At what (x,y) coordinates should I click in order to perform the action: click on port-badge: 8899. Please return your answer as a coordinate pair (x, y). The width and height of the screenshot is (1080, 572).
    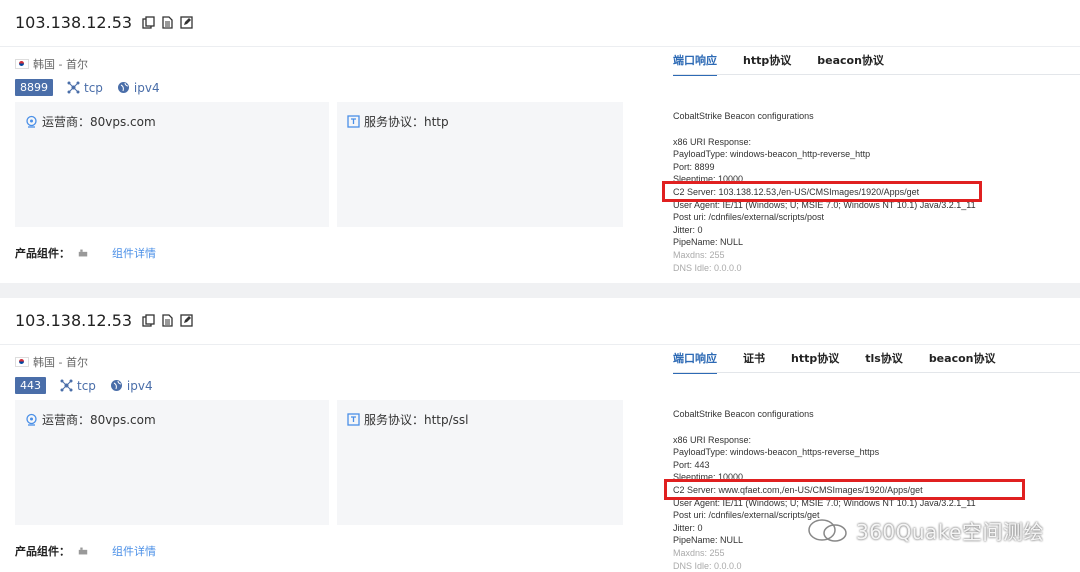
    Looking at the image, I should click on (34, 87).